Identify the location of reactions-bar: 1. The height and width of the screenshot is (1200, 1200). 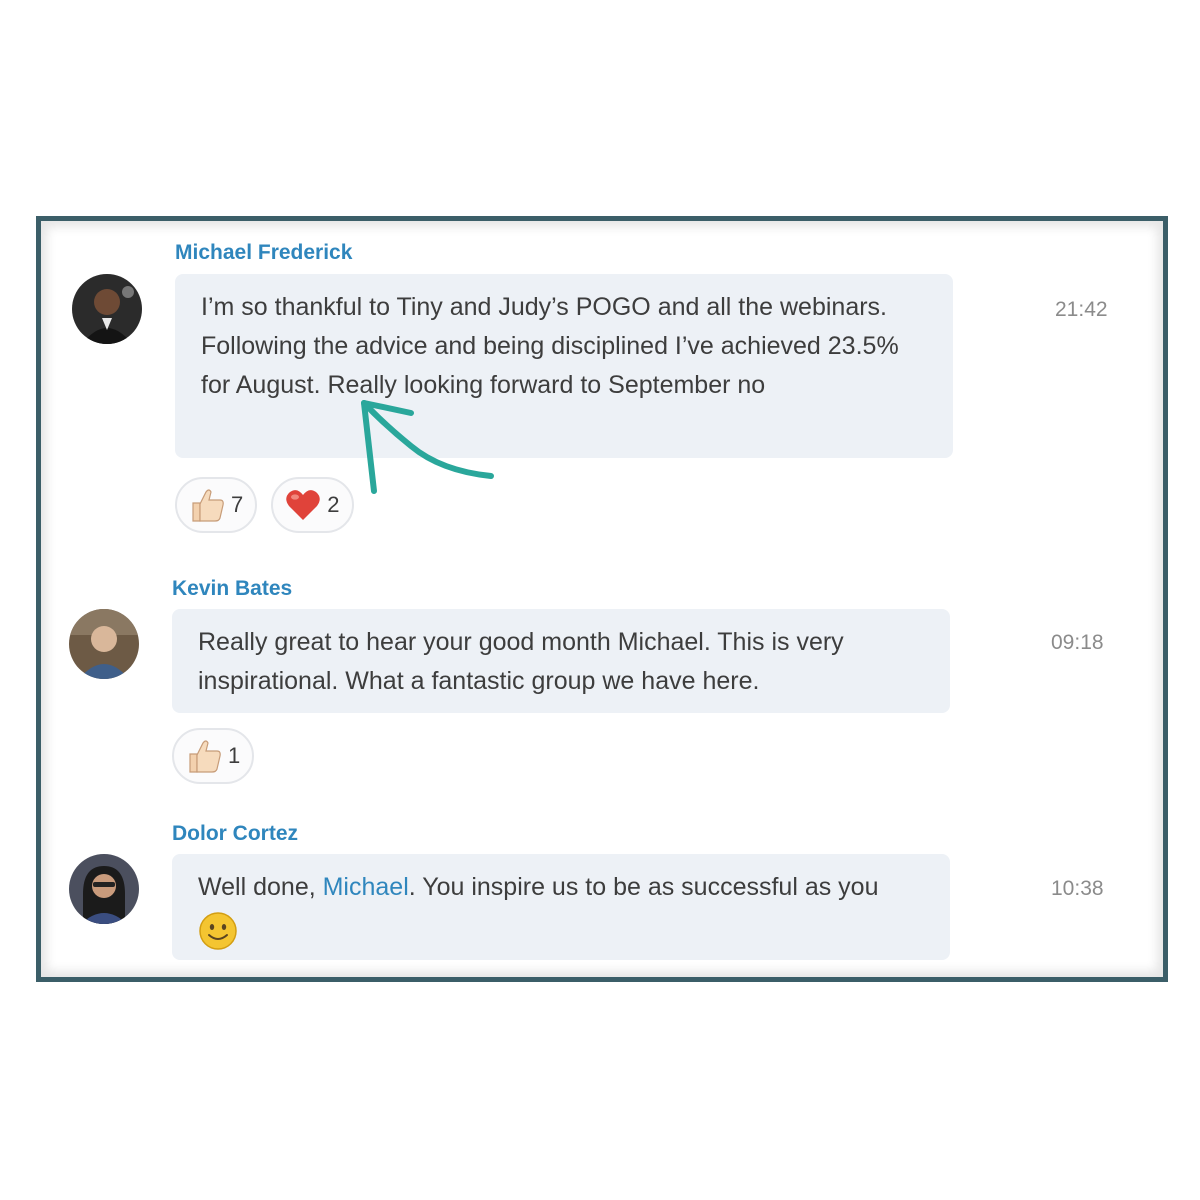
(213, 756).